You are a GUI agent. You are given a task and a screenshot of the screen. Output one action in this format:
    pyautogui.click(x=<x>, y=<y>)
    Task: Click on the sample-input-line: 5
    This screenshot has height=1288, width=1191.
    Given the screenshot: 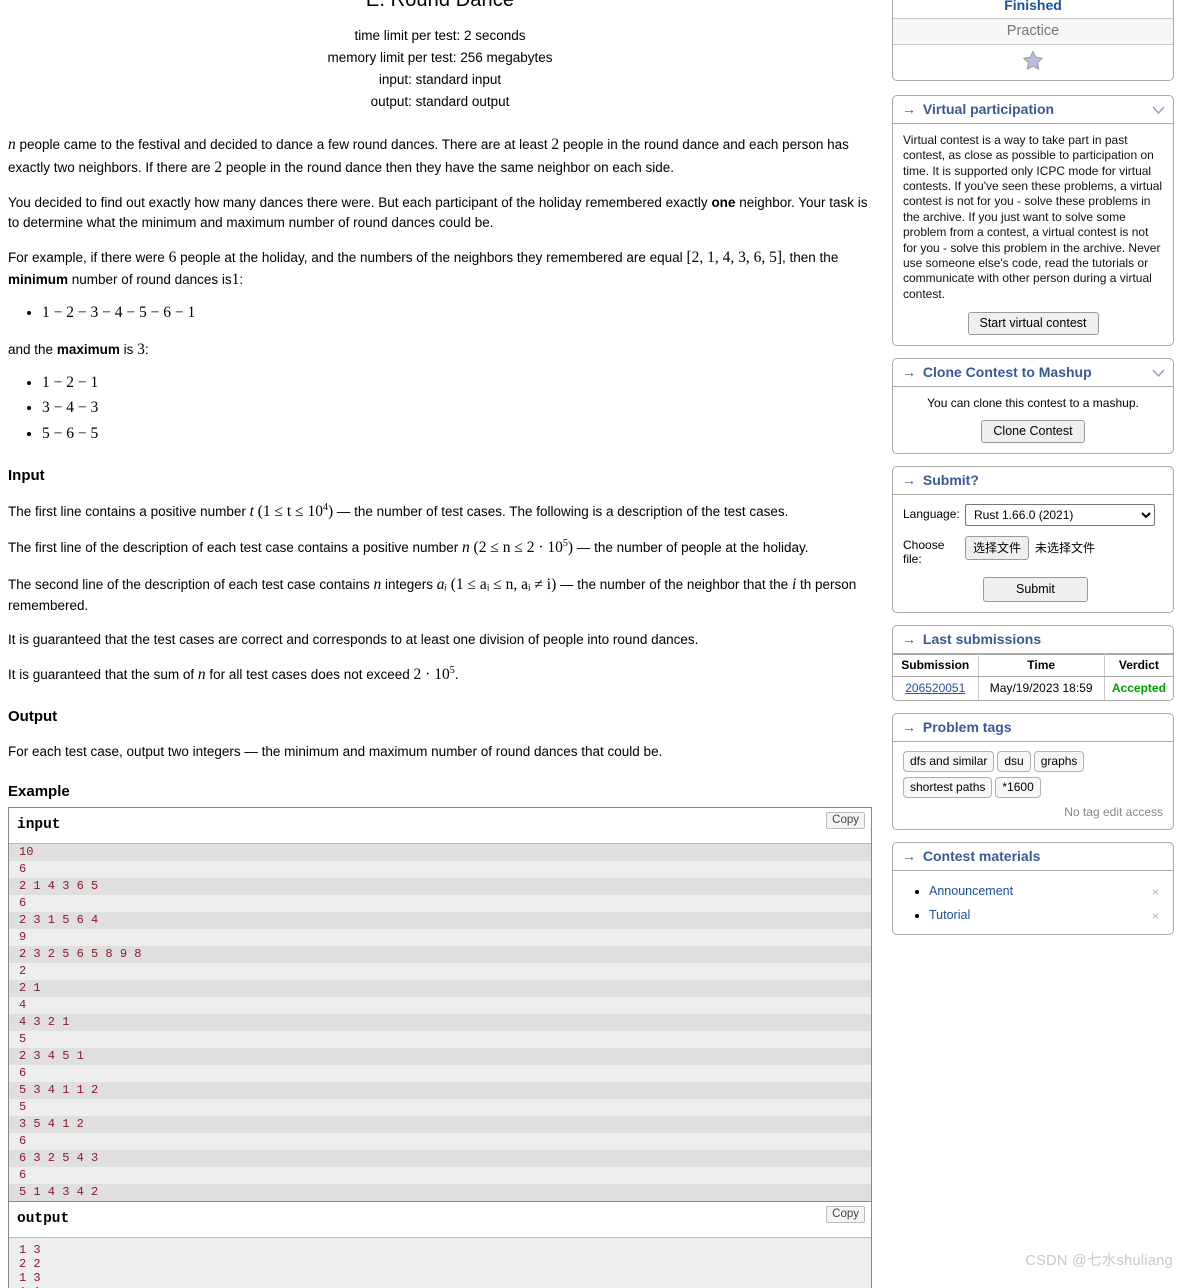 What is the action you would take?
    pyautogui.click(x=440, y=1040)
    